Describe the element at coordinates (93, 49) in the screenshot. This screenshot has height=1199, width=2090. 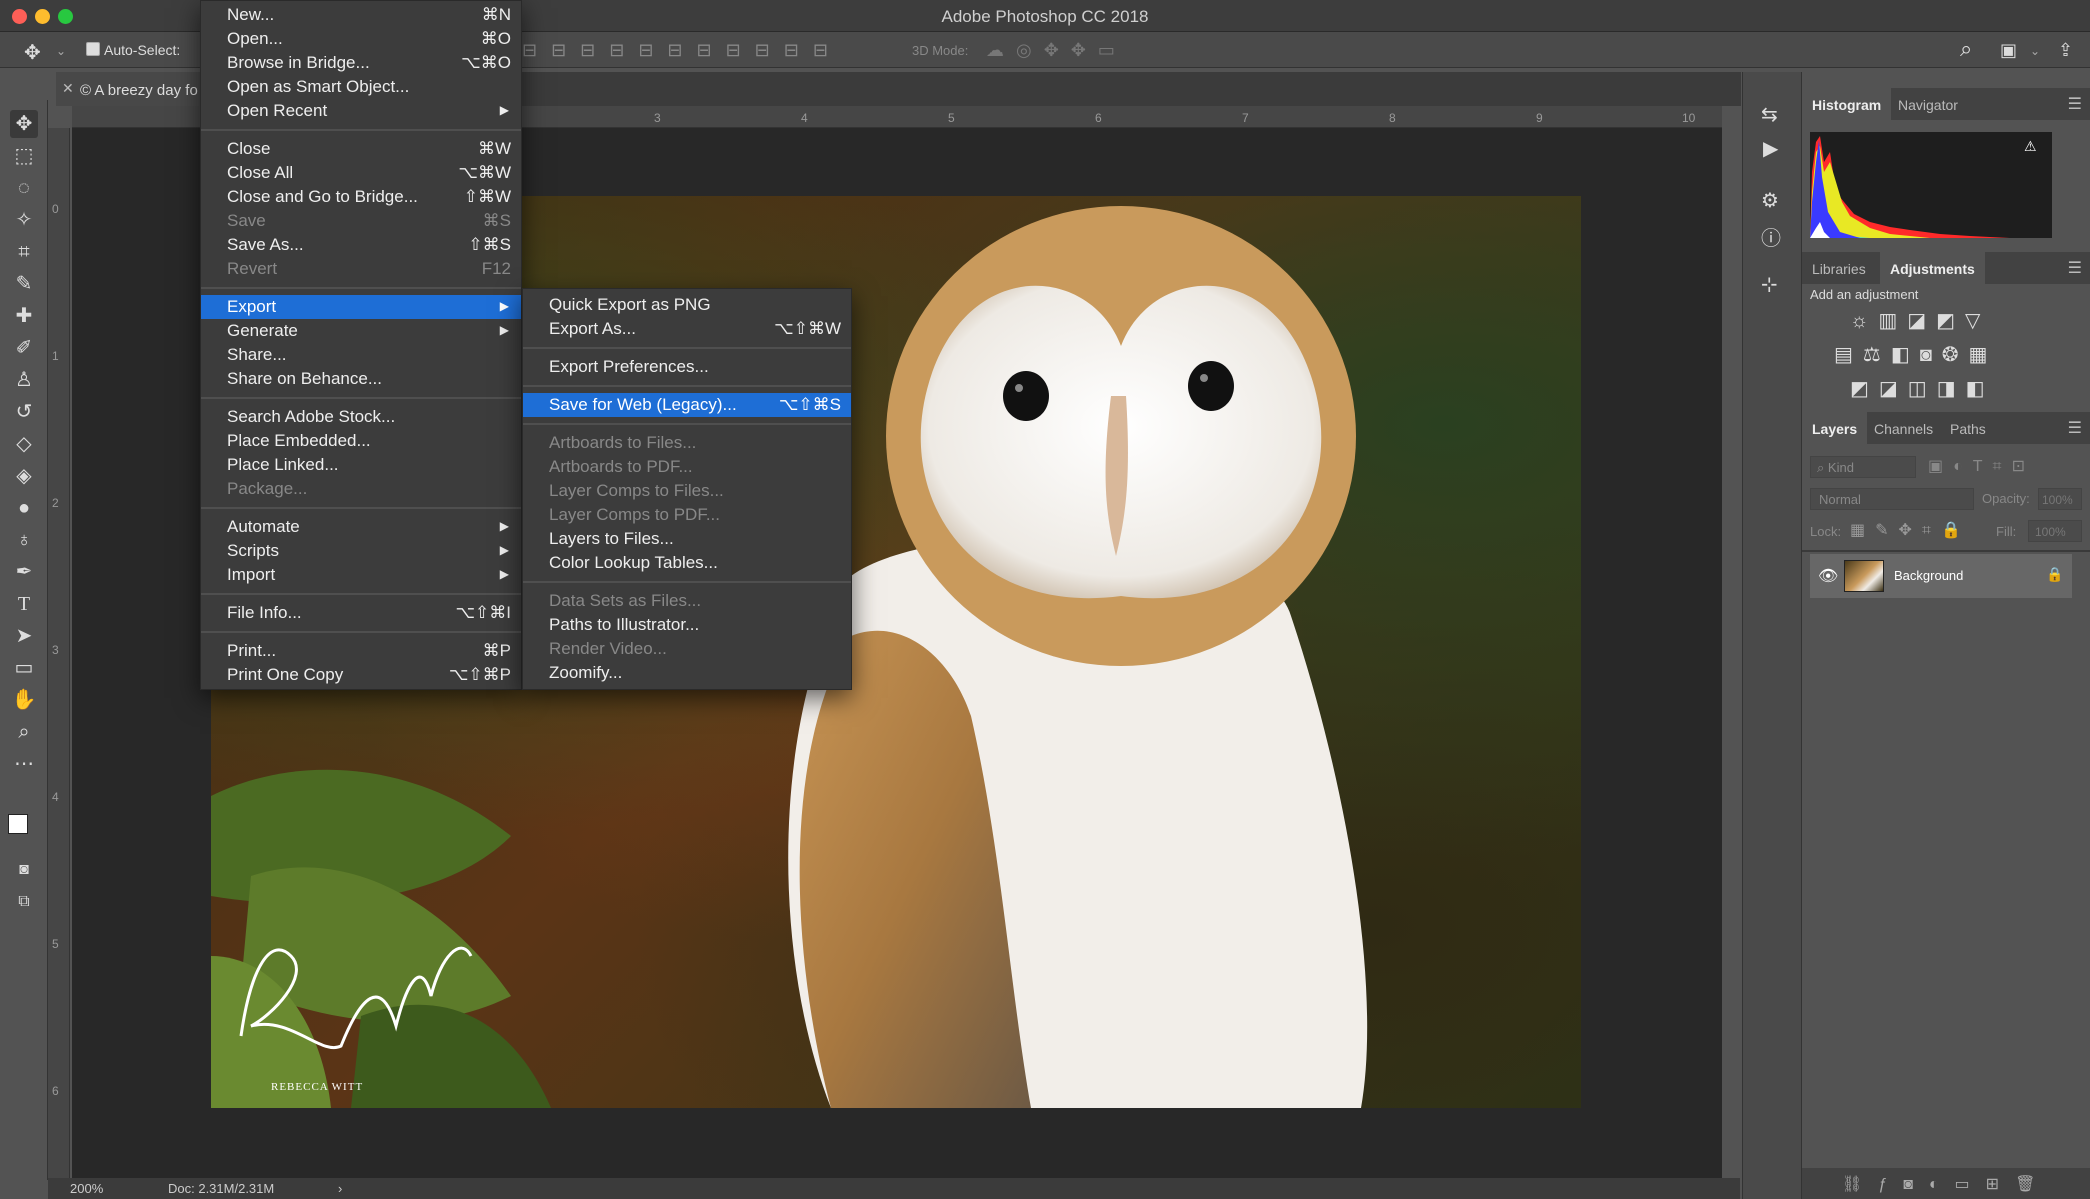
I see `auto-select-checkbox` at that location.